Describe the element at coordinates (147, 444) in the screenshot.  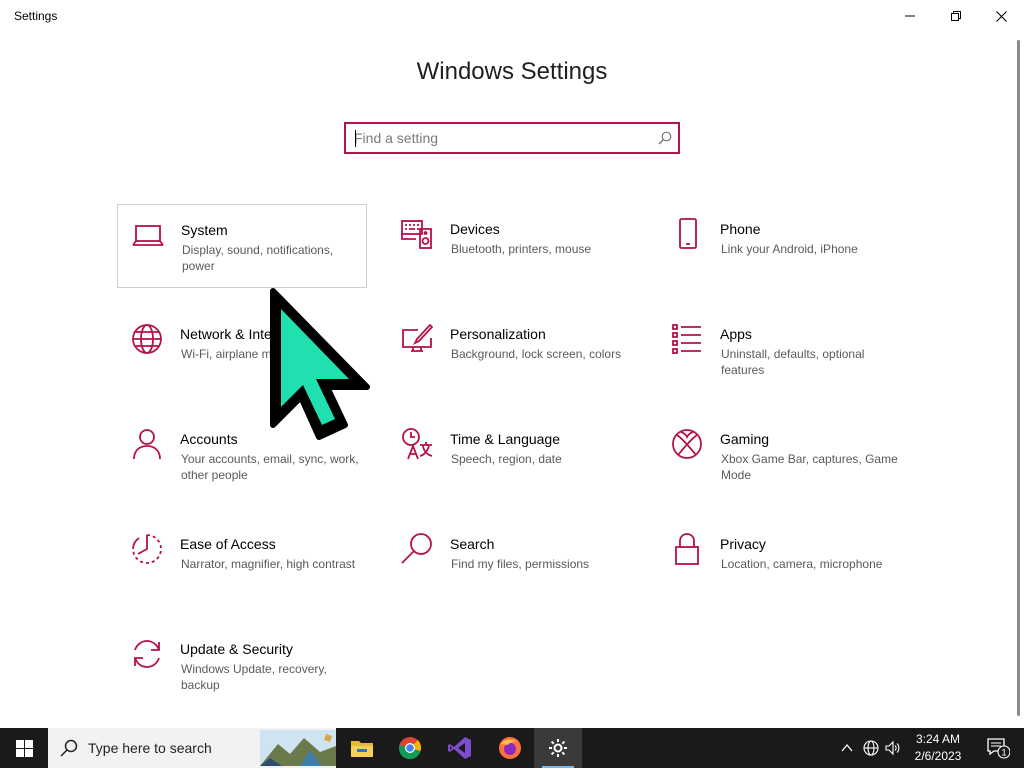
I see `person-icon` at that location.